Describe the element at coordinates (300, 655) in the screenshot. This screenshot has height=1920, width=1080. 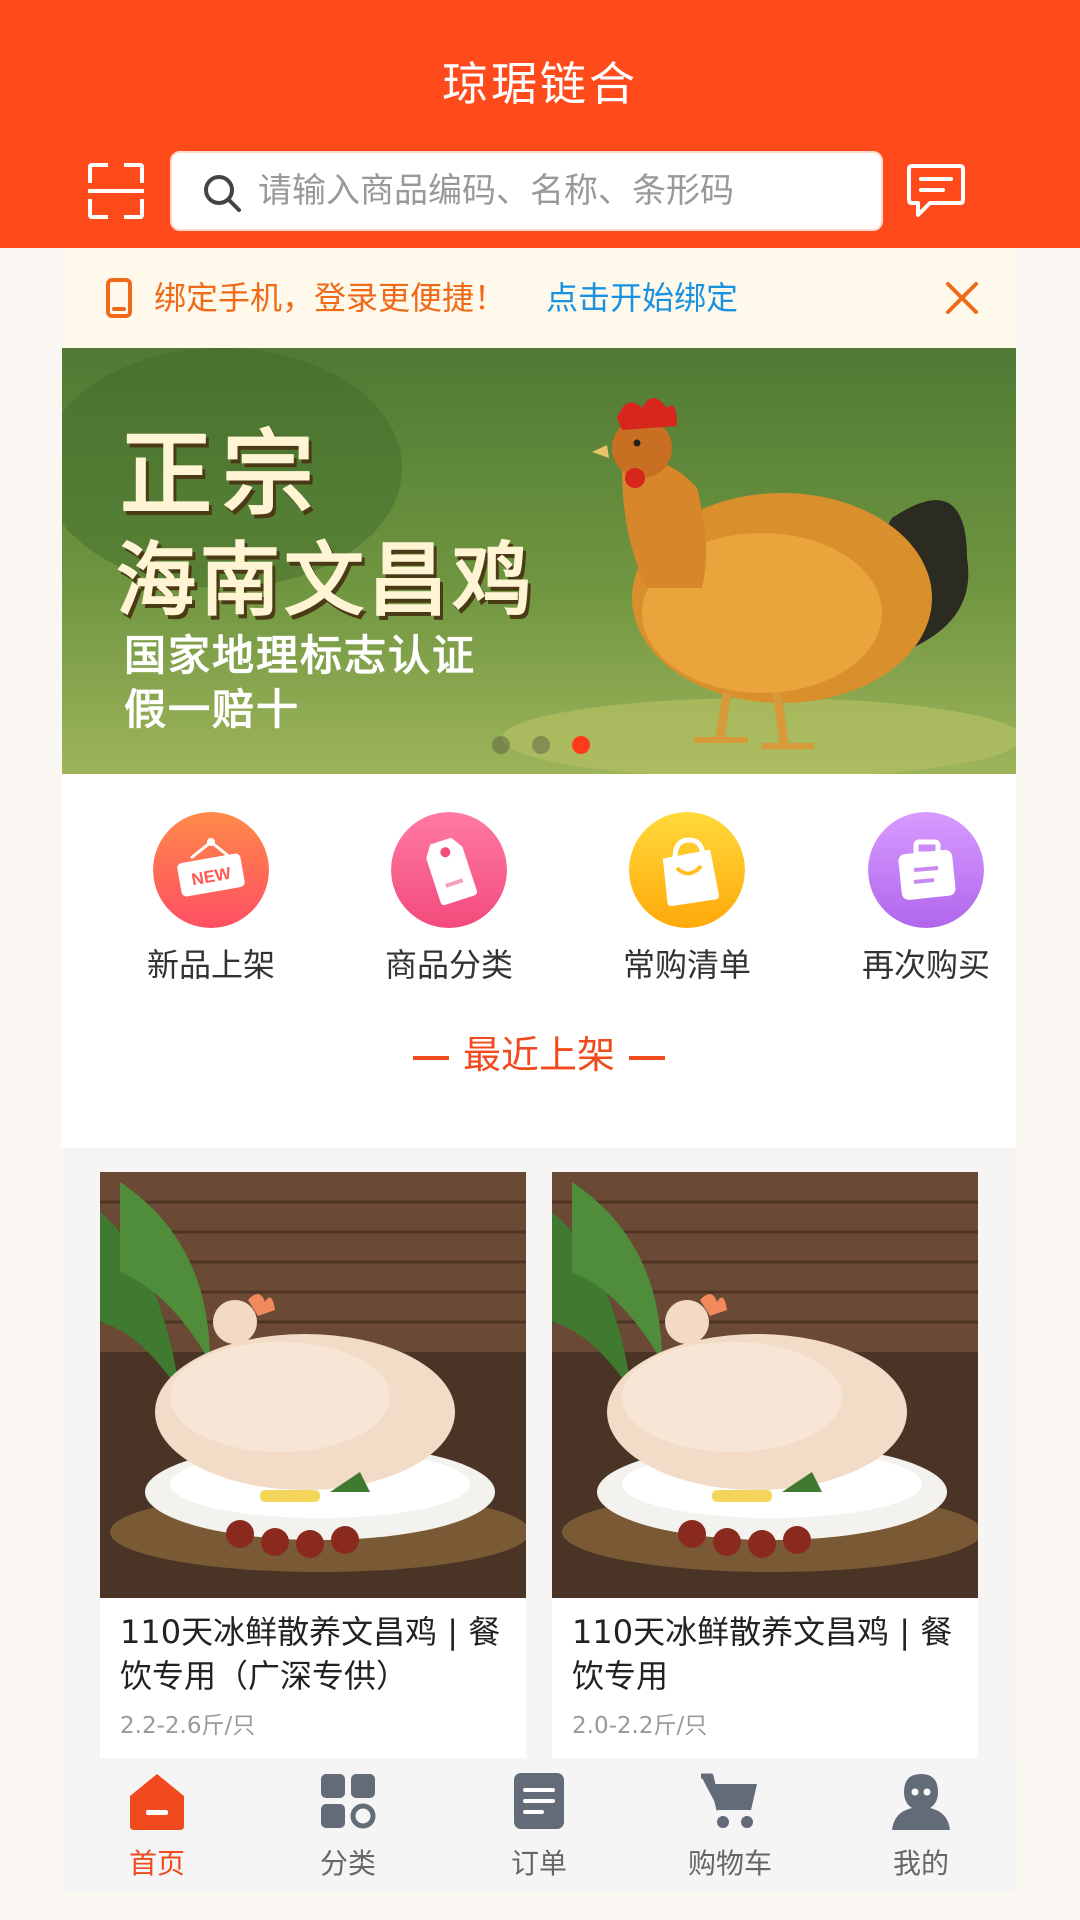
I see `banner-subtitle-1: 国家地理标志认证` at that location.